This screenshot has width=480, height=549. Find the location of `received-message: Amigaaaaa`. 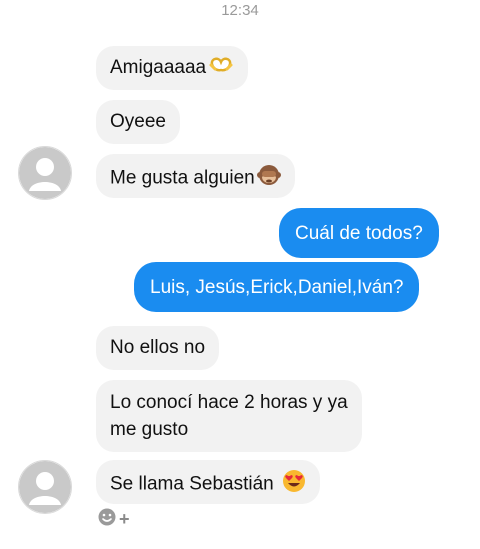

received-message: Amigaaaaa is located at coordinates (172, 68).